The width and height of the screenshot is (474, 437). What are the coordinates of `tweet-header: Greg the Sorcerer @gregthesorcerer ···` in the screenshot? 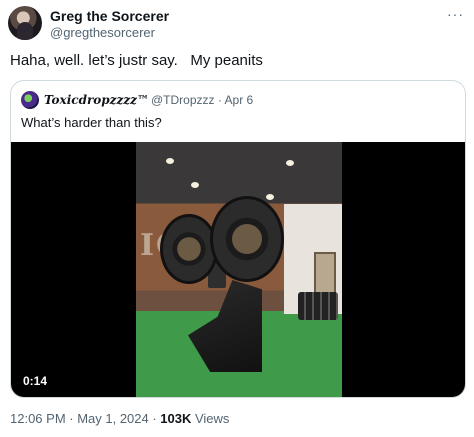 It's located at (237, 24).